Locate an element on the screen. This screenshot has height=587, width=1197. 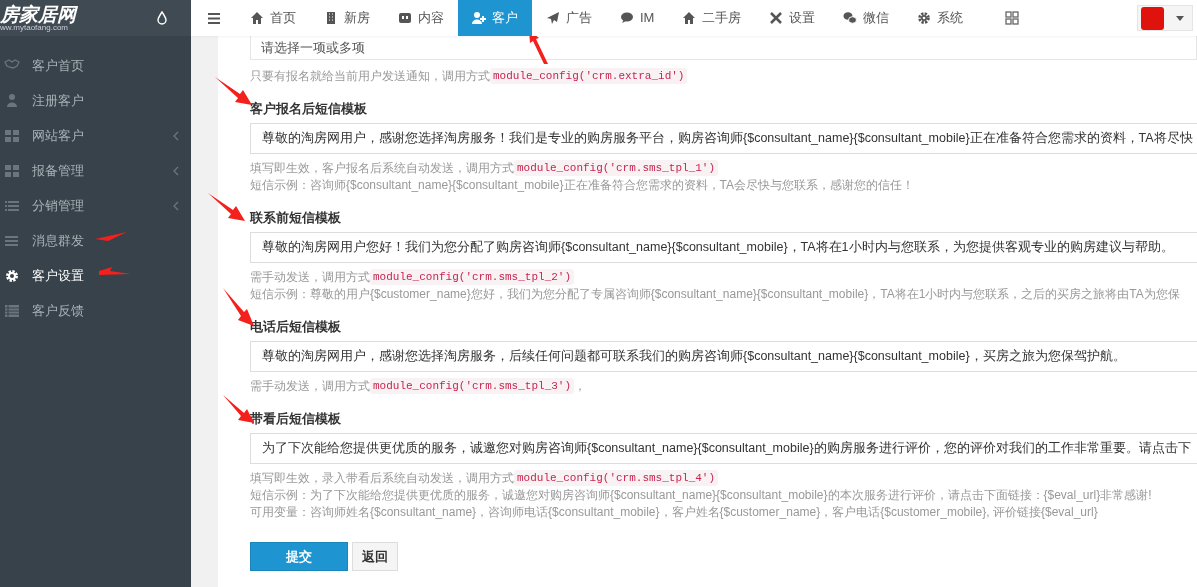
sidebar-item: 报备管理 is located at coordinates (95, 170).